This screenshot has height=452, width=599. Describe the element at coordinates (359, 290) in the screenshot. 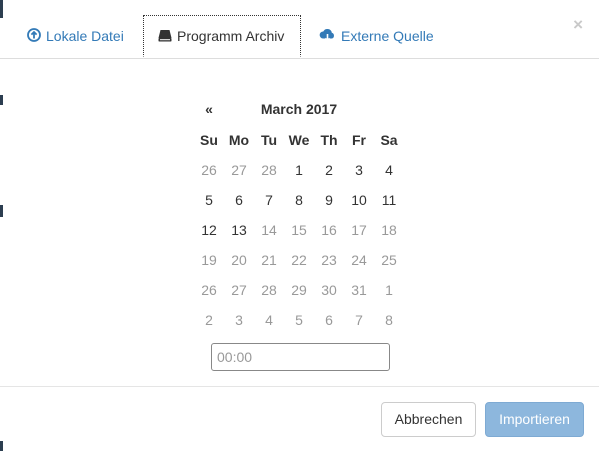

I see `calendar-day: 31` at that location.